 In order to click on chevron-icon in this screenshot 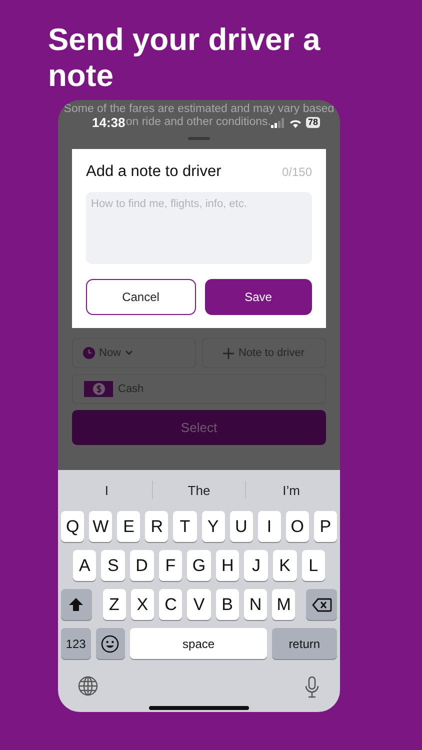, I will do `click(129, 353)`.